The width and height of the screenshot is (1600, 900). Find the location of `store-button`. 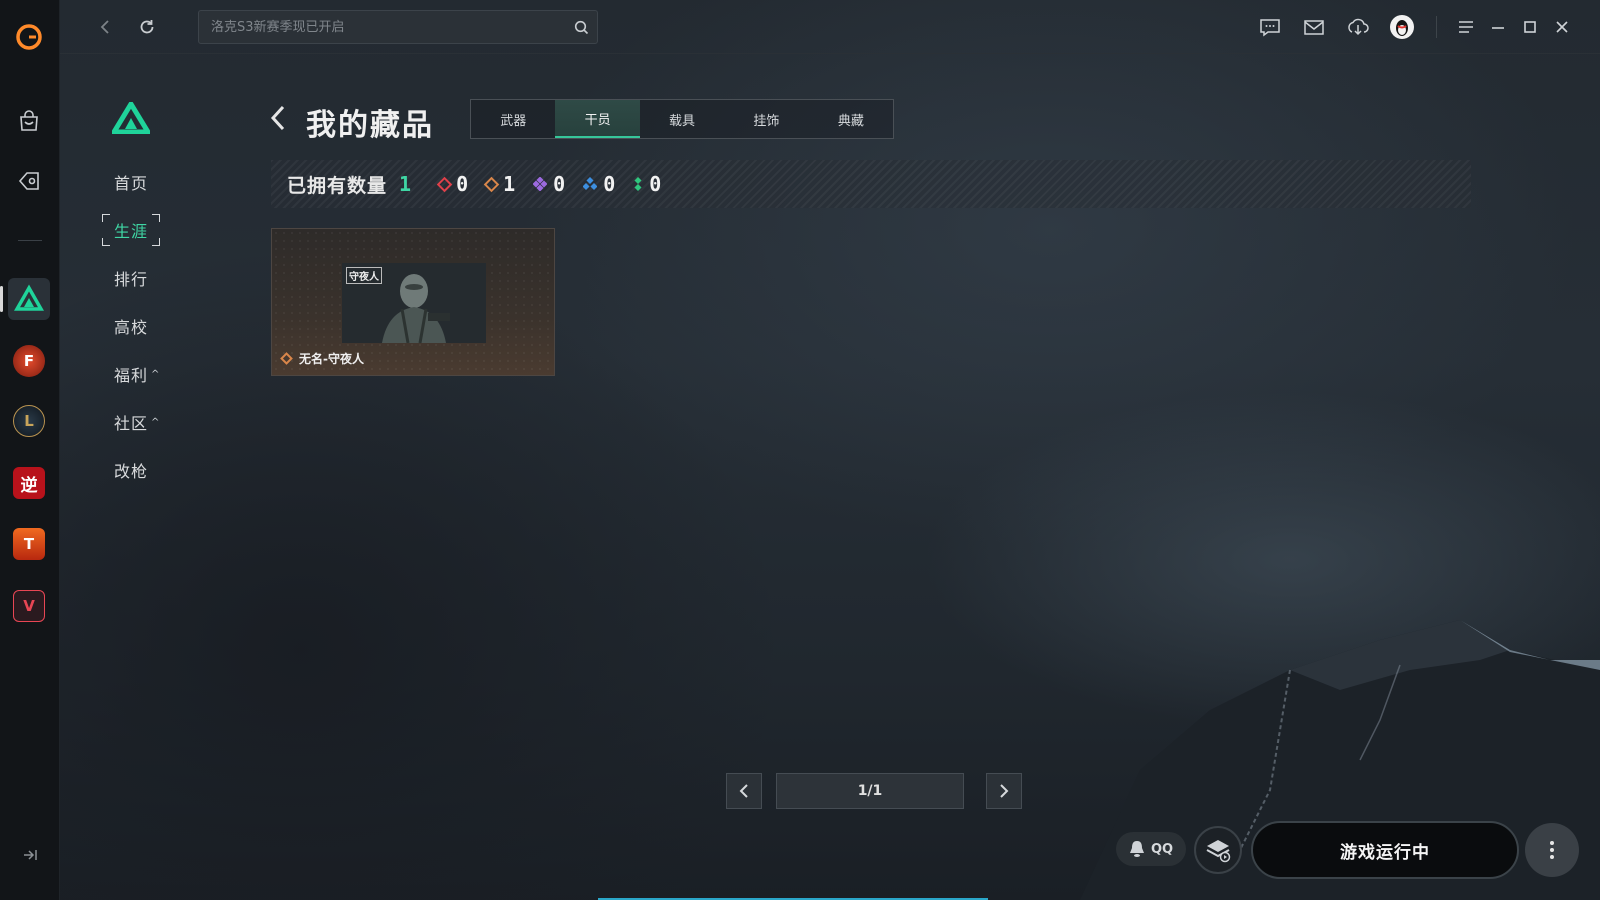

store-button is located at coordinates (29, 121).